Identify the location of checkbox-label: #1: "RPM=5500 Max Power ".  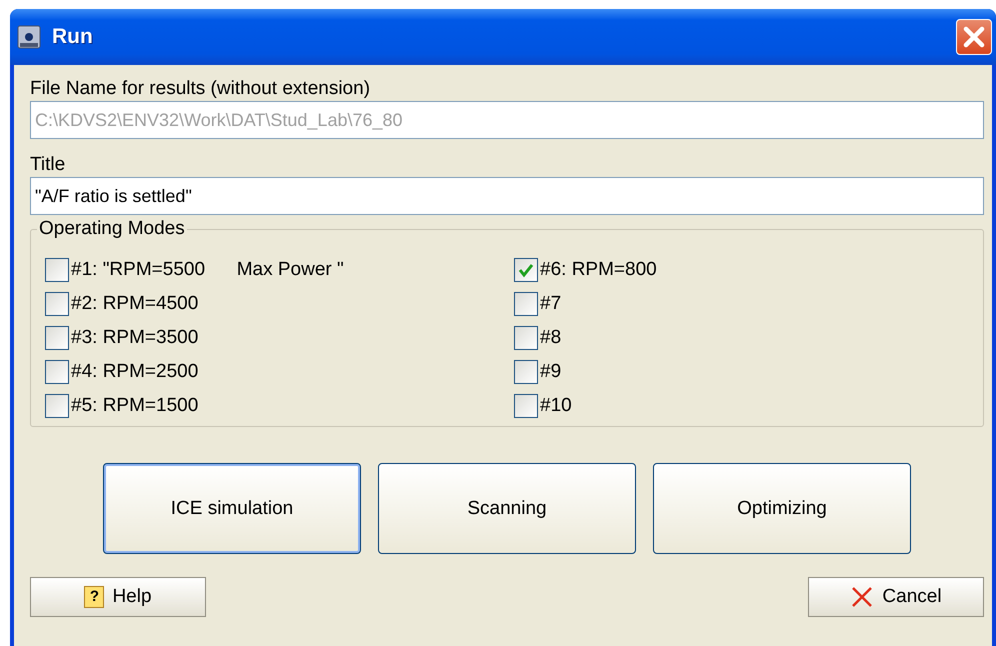
(207, 270).